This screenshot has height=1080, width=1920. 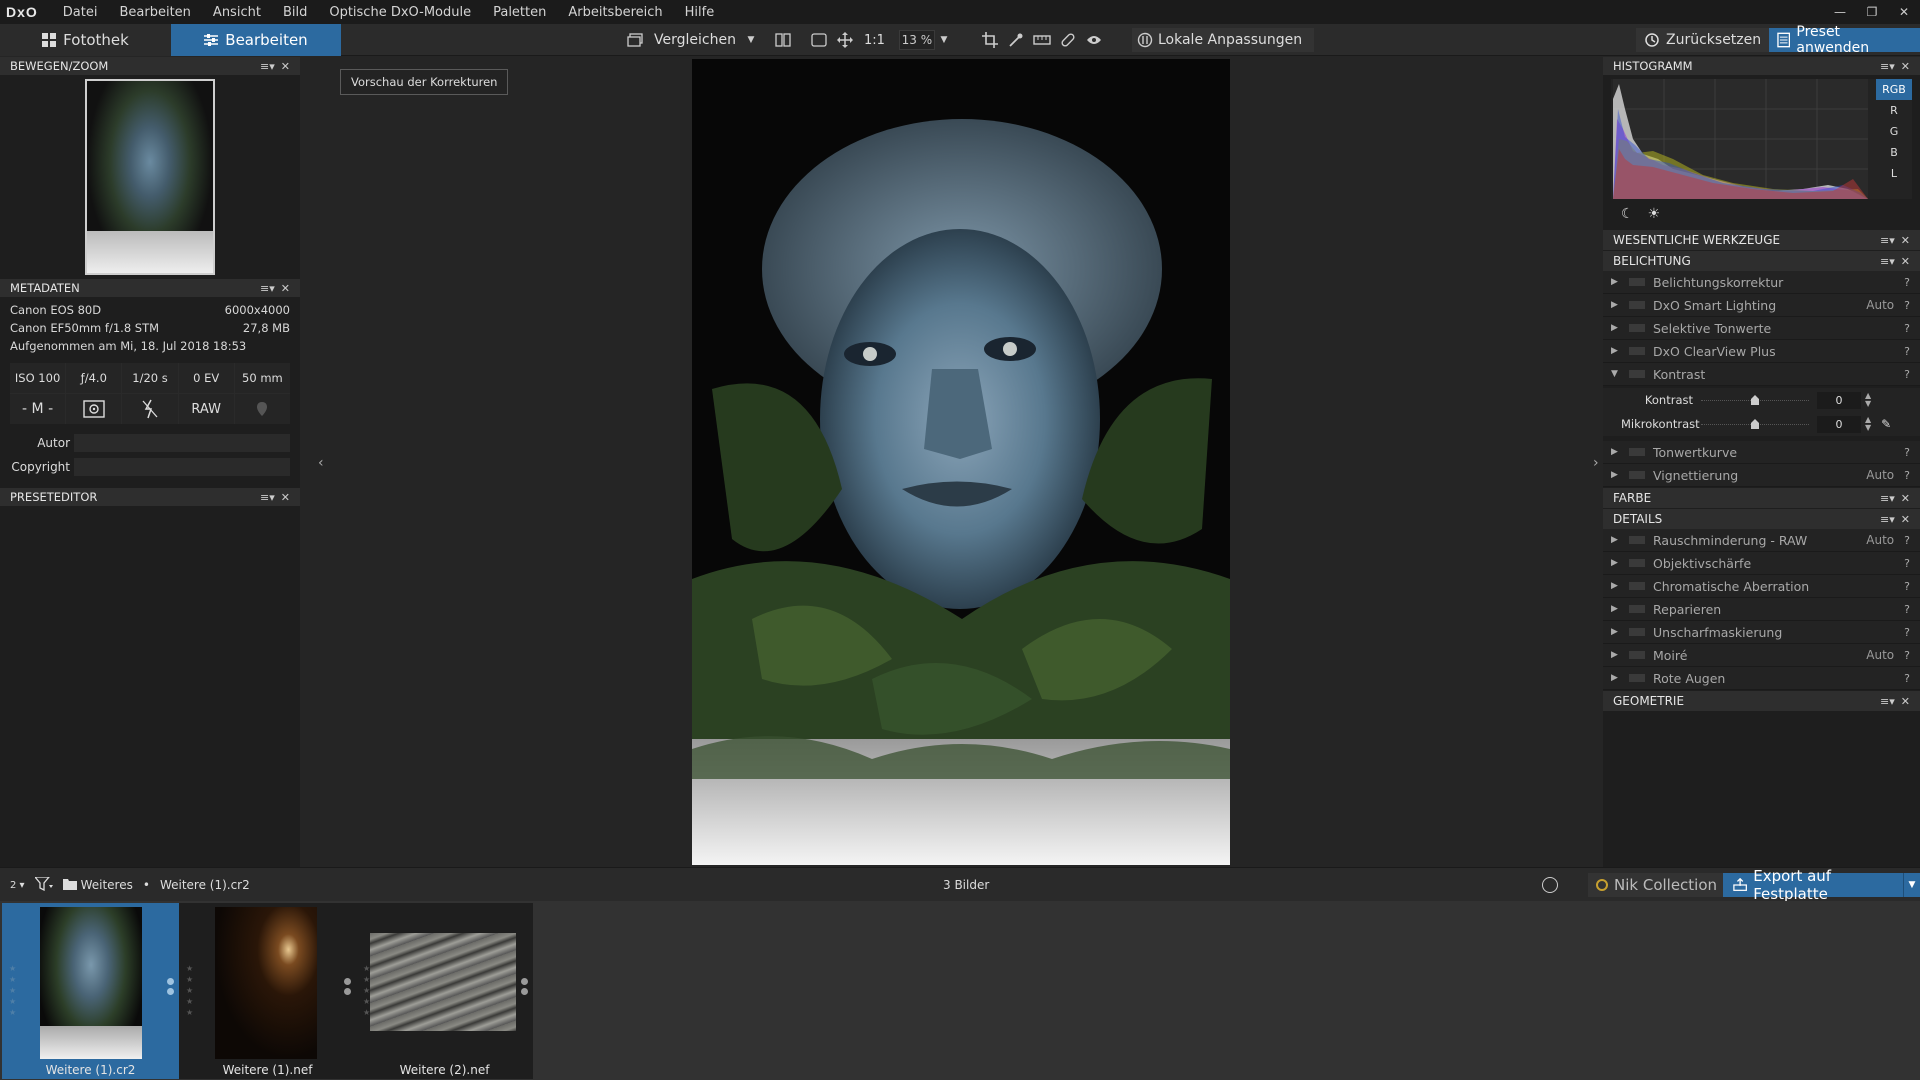 What do you see at coordinates (107, 885) in the screenshot?
I see `folder-name: Weiteres` at bounding box center [107, 885].